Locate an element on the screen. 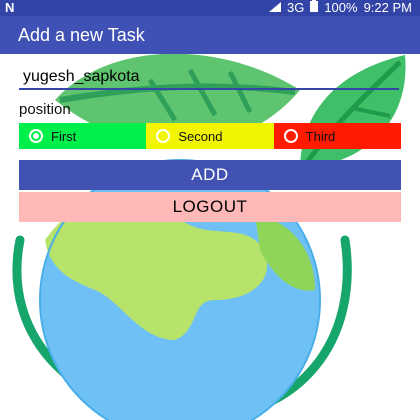  status-bar: N 3G 100% 9:22 PM is located at coordinates (210, 8).